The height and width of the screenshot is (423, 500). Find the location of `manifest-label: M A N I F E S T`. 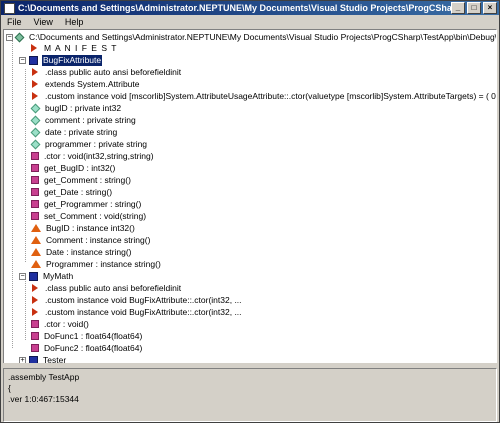

manifest-label: M A N I F E S T is located at coordinates (81, 47).